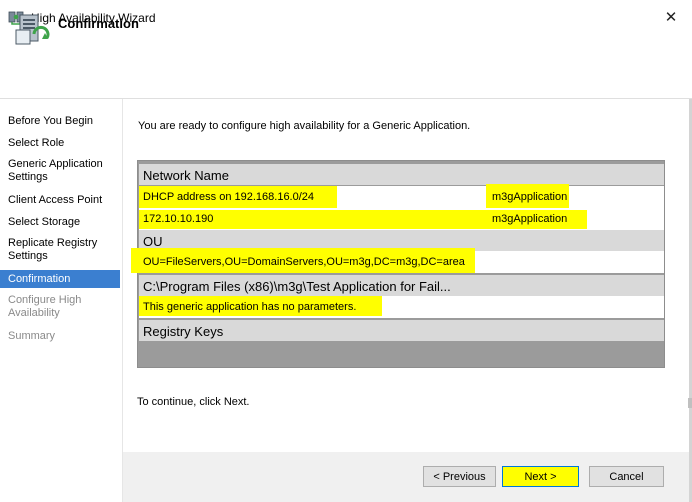  I want to click on wizard-server-icon, so click(32, 30).